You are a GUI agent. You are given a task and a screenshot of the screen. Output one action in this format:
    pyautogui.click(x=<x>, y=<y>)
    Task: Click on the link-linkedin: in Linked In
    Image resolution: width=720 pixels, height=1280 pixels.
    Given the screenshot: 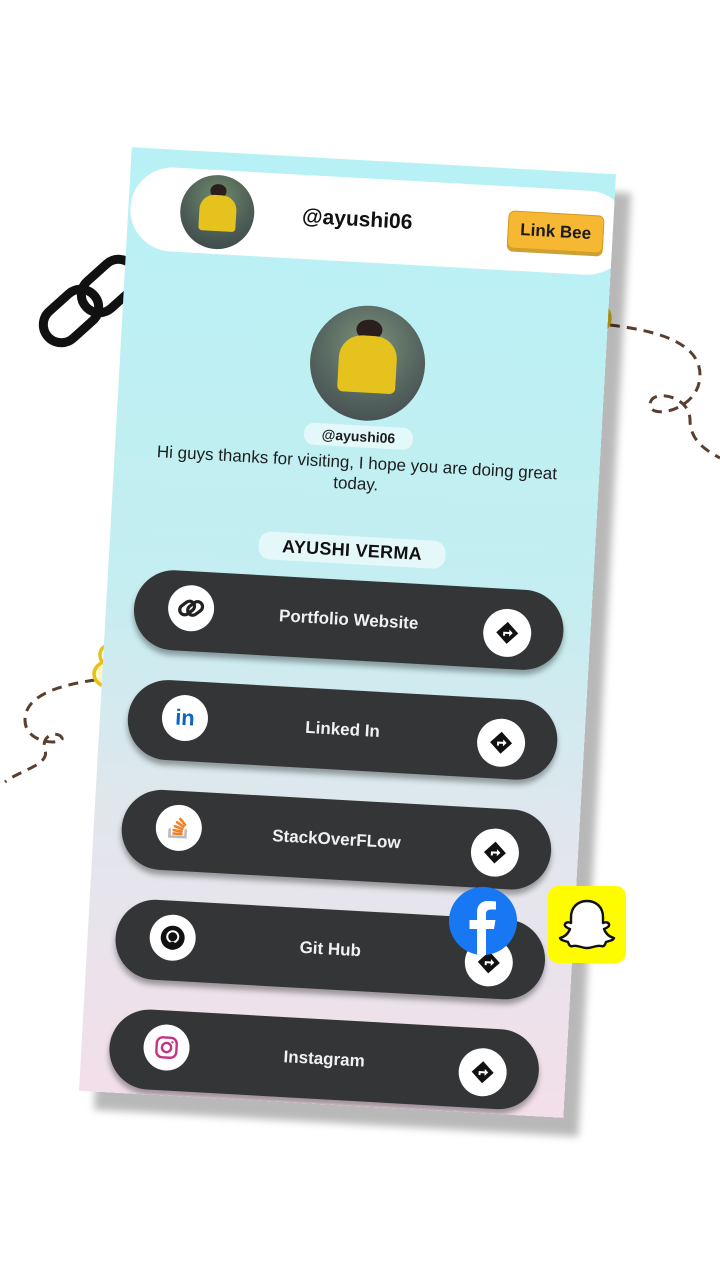 What is the action you would take?
    pyautogui.click(x=342, y=729)
    